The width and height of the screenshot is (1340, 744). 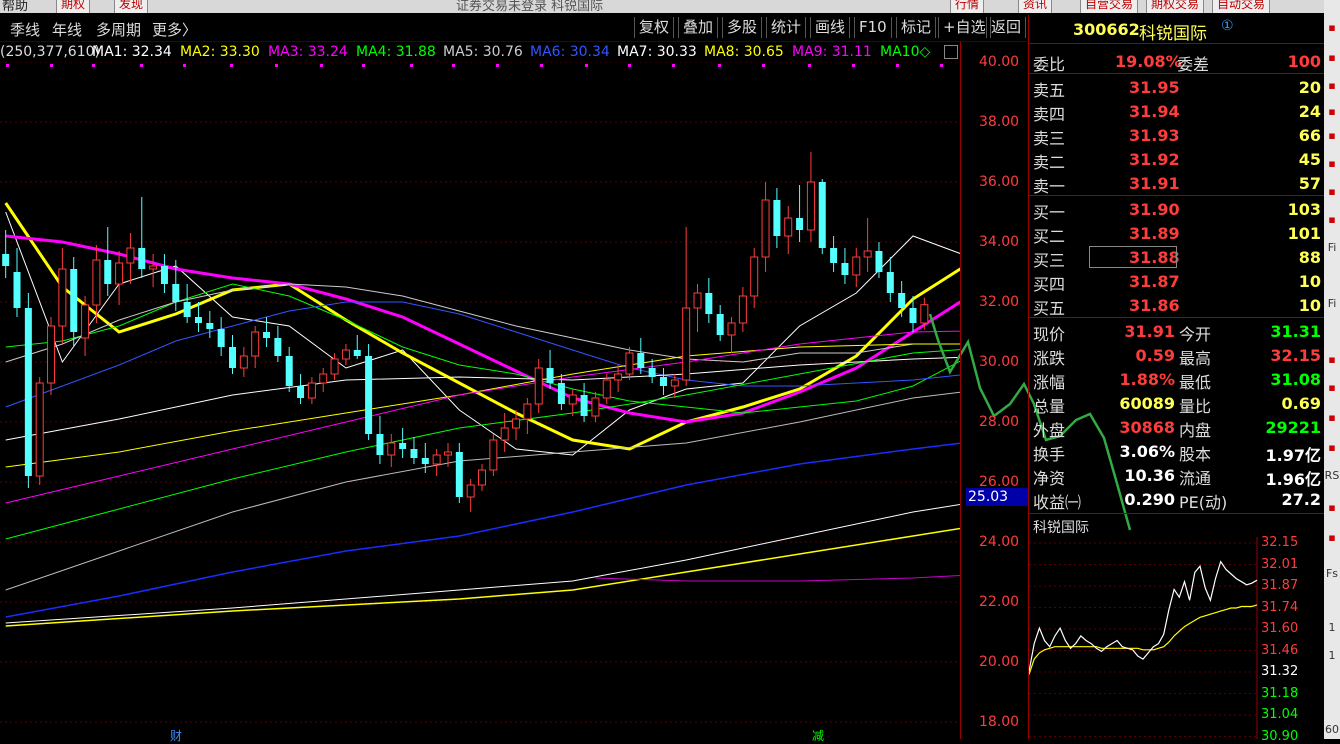 What do you see at coordinates (1177, 209) in the screenshot?
I see `order-row: 买一 31.90 103` at bounding box center [1177, 209].